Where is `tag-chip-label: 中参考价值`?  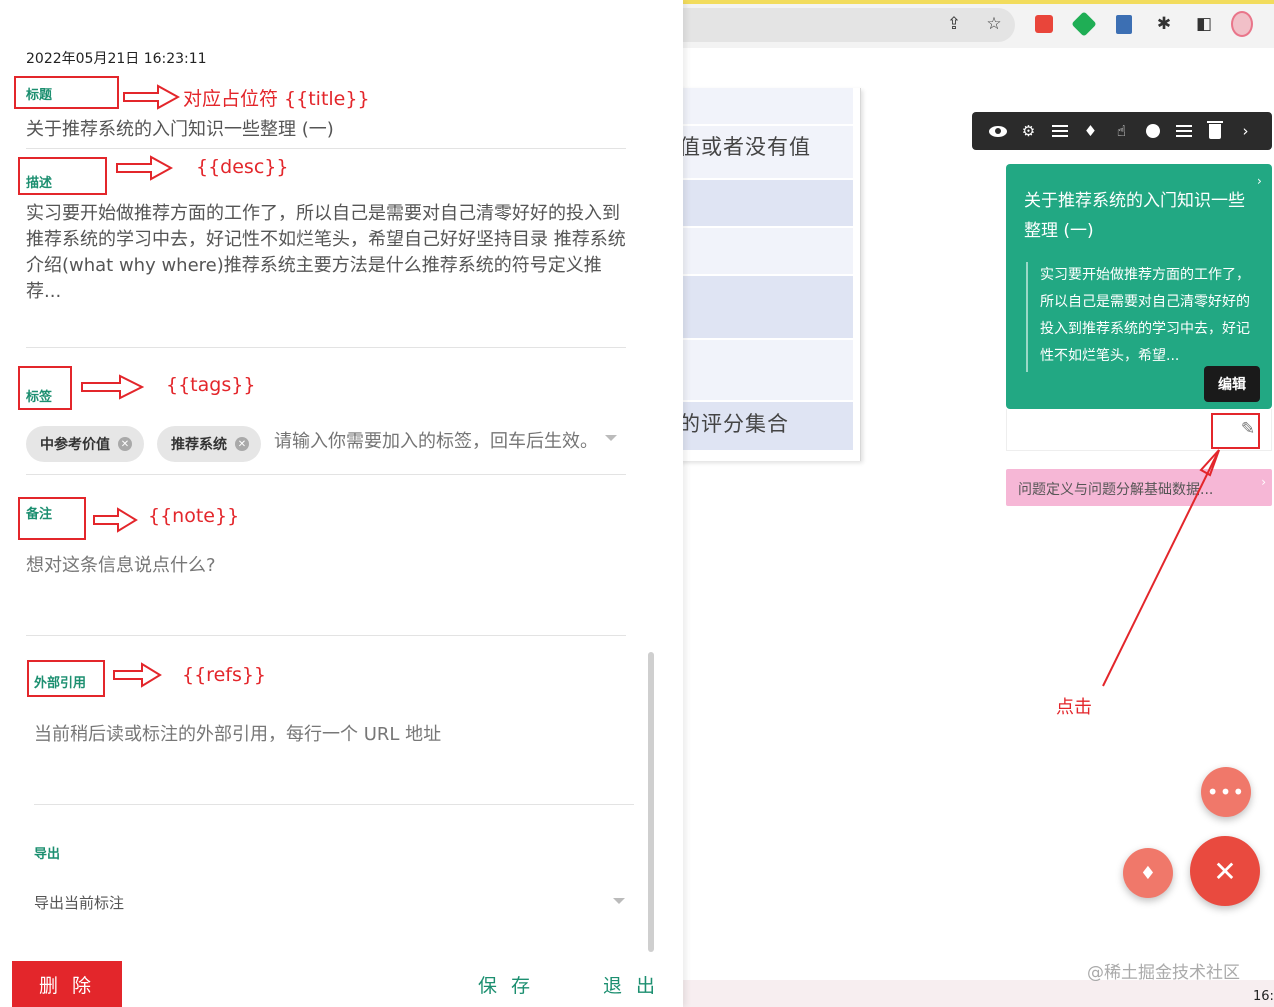 tag-chip-label: 中参考价值 is located at coordinates (75, 445).